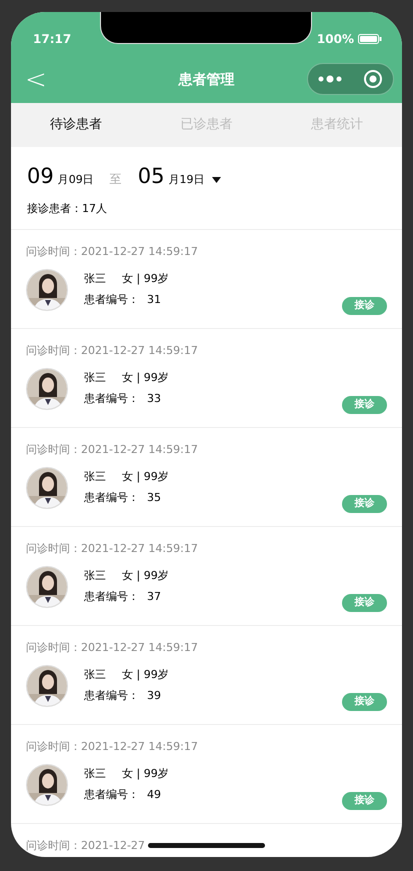 Image resolution: width=413 pixels, height=871 pixels. What do you see at coordinates (335, 39) in the screenshot?
I see `battery-percent: 100%` at bounding box center [335, 39].